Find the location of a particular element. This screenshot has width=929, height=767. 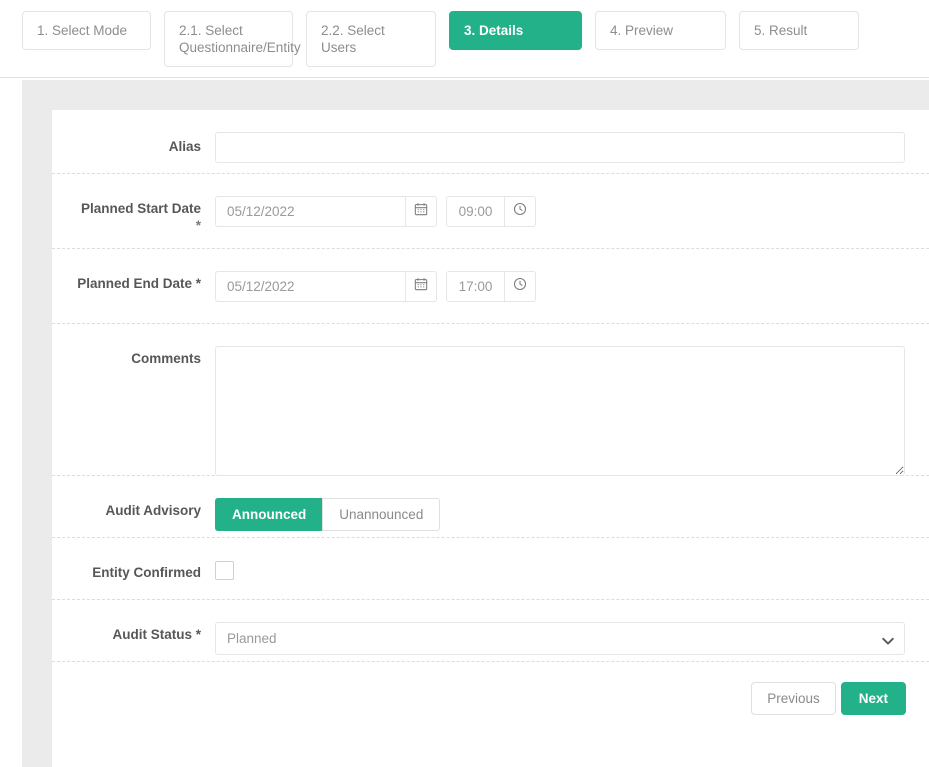

comments-textarea is located at coordinates (560, 411).